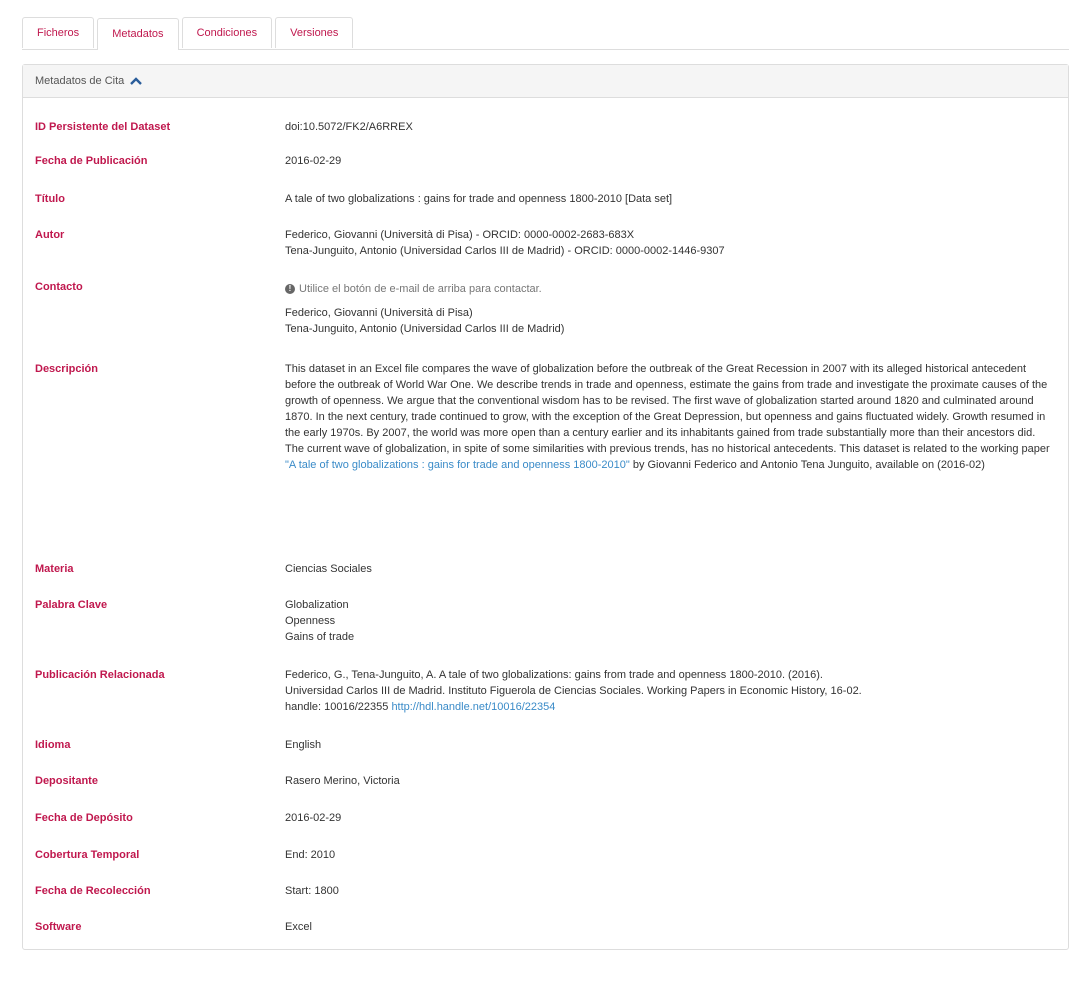 This screenshot has width=1078, height=985. Describe the element at coordinates (50, 199) in the screenshot. I see `field-label-title: Título` at that location.